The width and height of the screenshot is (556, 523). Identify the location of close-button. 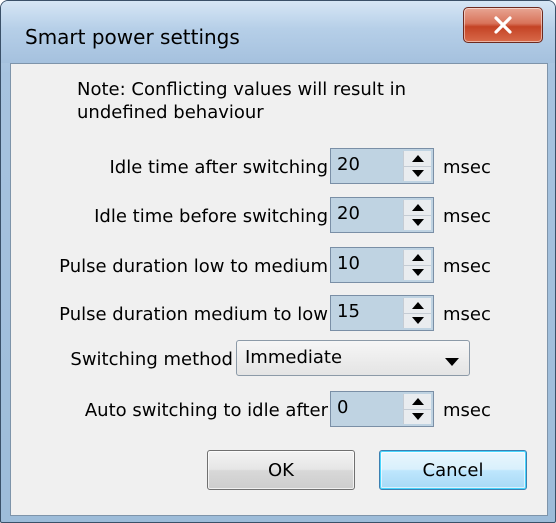
(503, 25).